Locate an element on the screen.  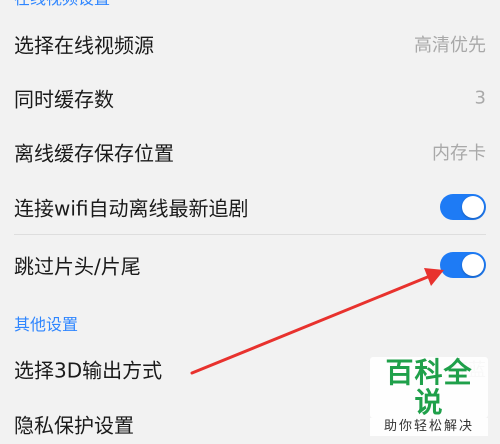
row-video-source: 选择在线视频源 高清优先 is located at coordinates (250, 44).